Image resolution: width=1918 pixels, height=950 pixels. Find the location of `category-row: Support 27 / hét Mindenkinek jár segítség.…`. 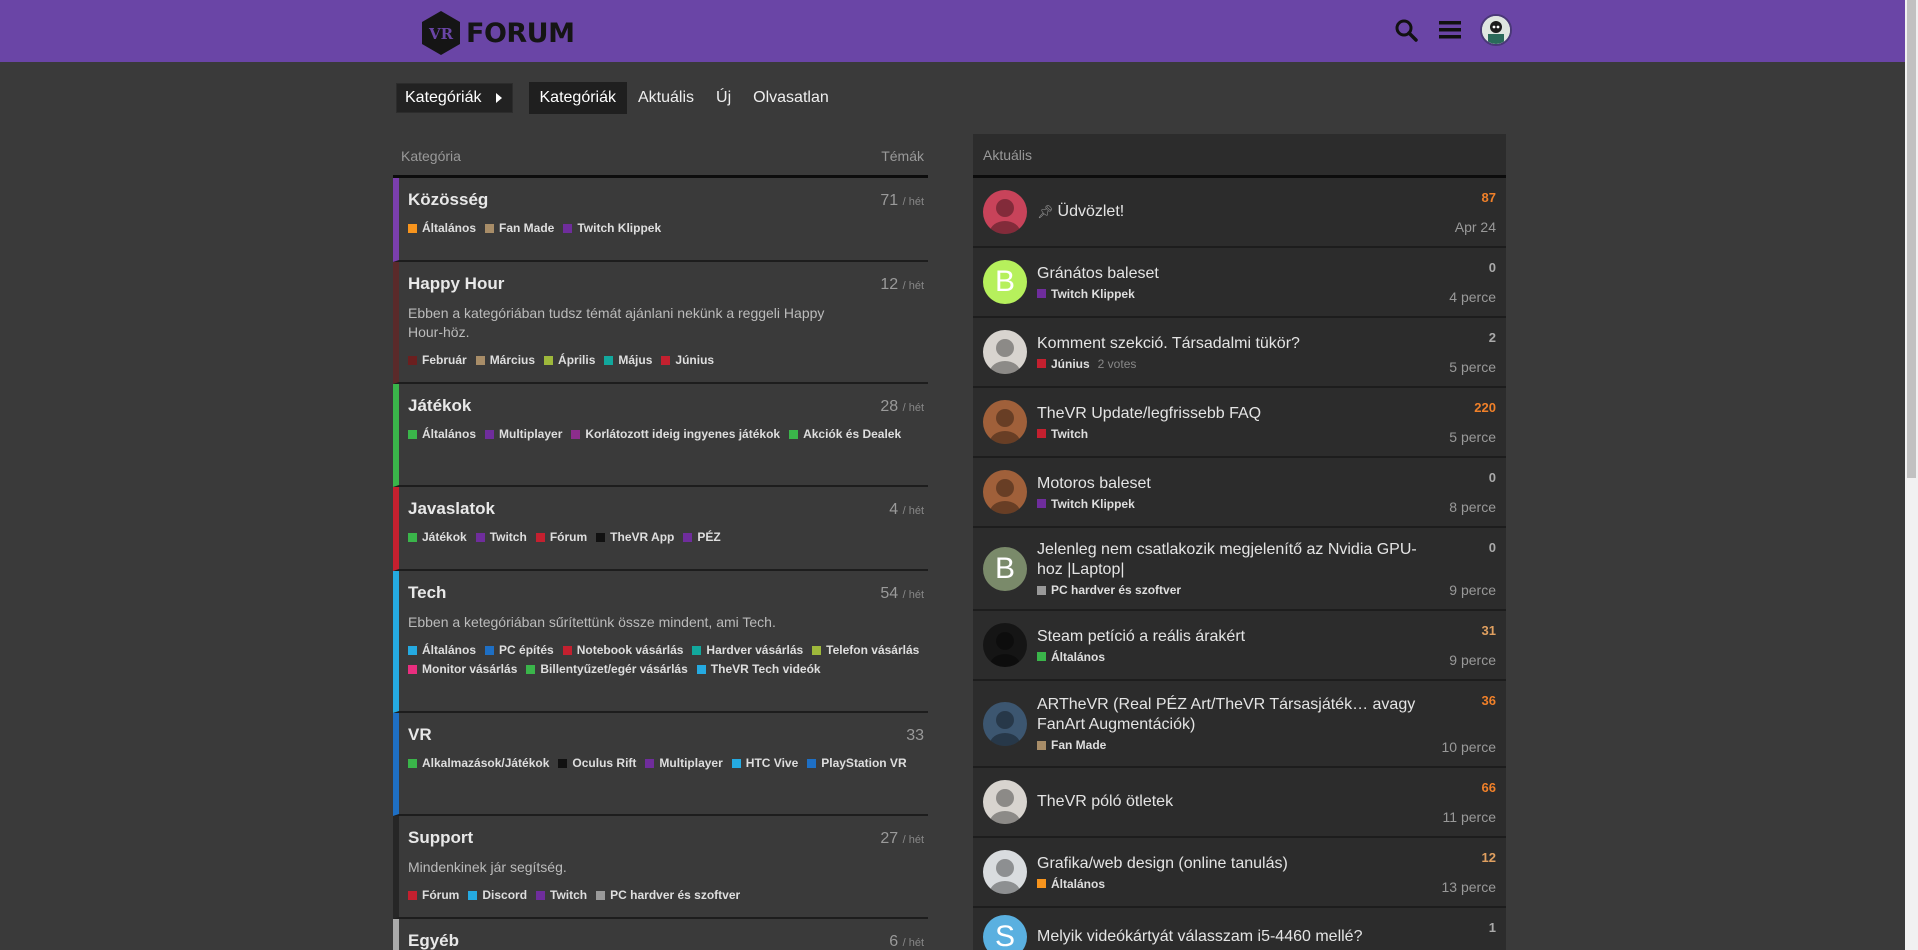

category-row: Support 27 / hét Mindenkinek jár segítség.… is located at coordinates (660, 867).